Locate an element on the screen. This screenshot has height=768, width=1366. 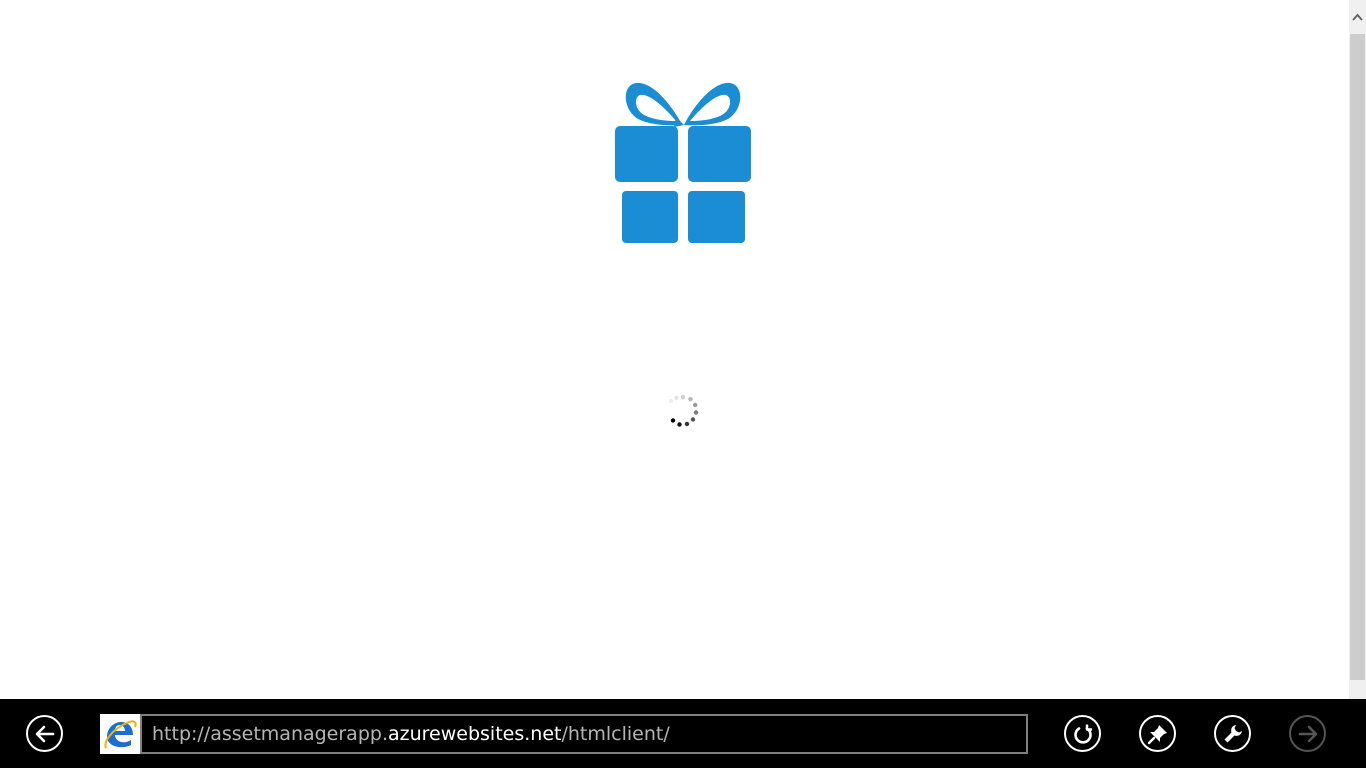
page-tools-button is located at coordinates (1232, 733).